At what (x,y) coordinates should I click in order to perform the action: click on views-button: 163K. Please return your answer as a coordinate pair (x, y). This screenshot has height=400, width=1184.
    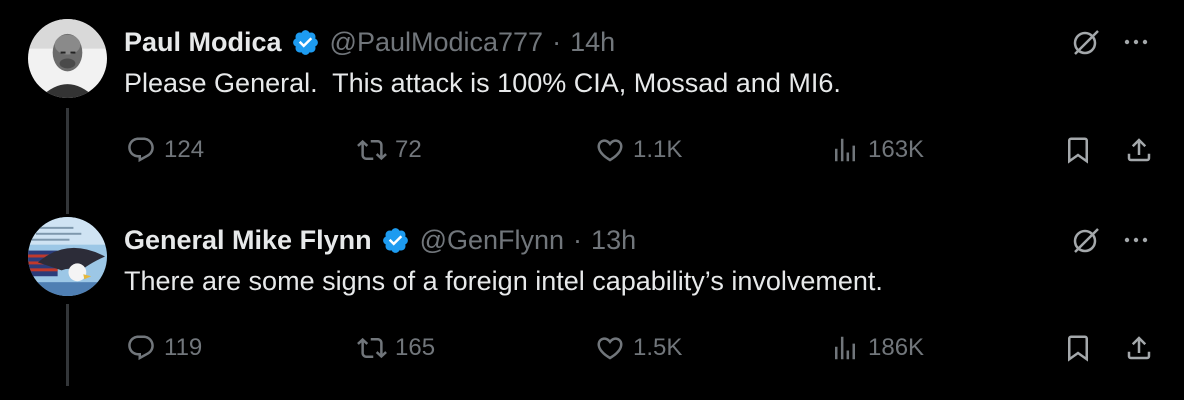
    Looking at the image, I should click on (877, 150).